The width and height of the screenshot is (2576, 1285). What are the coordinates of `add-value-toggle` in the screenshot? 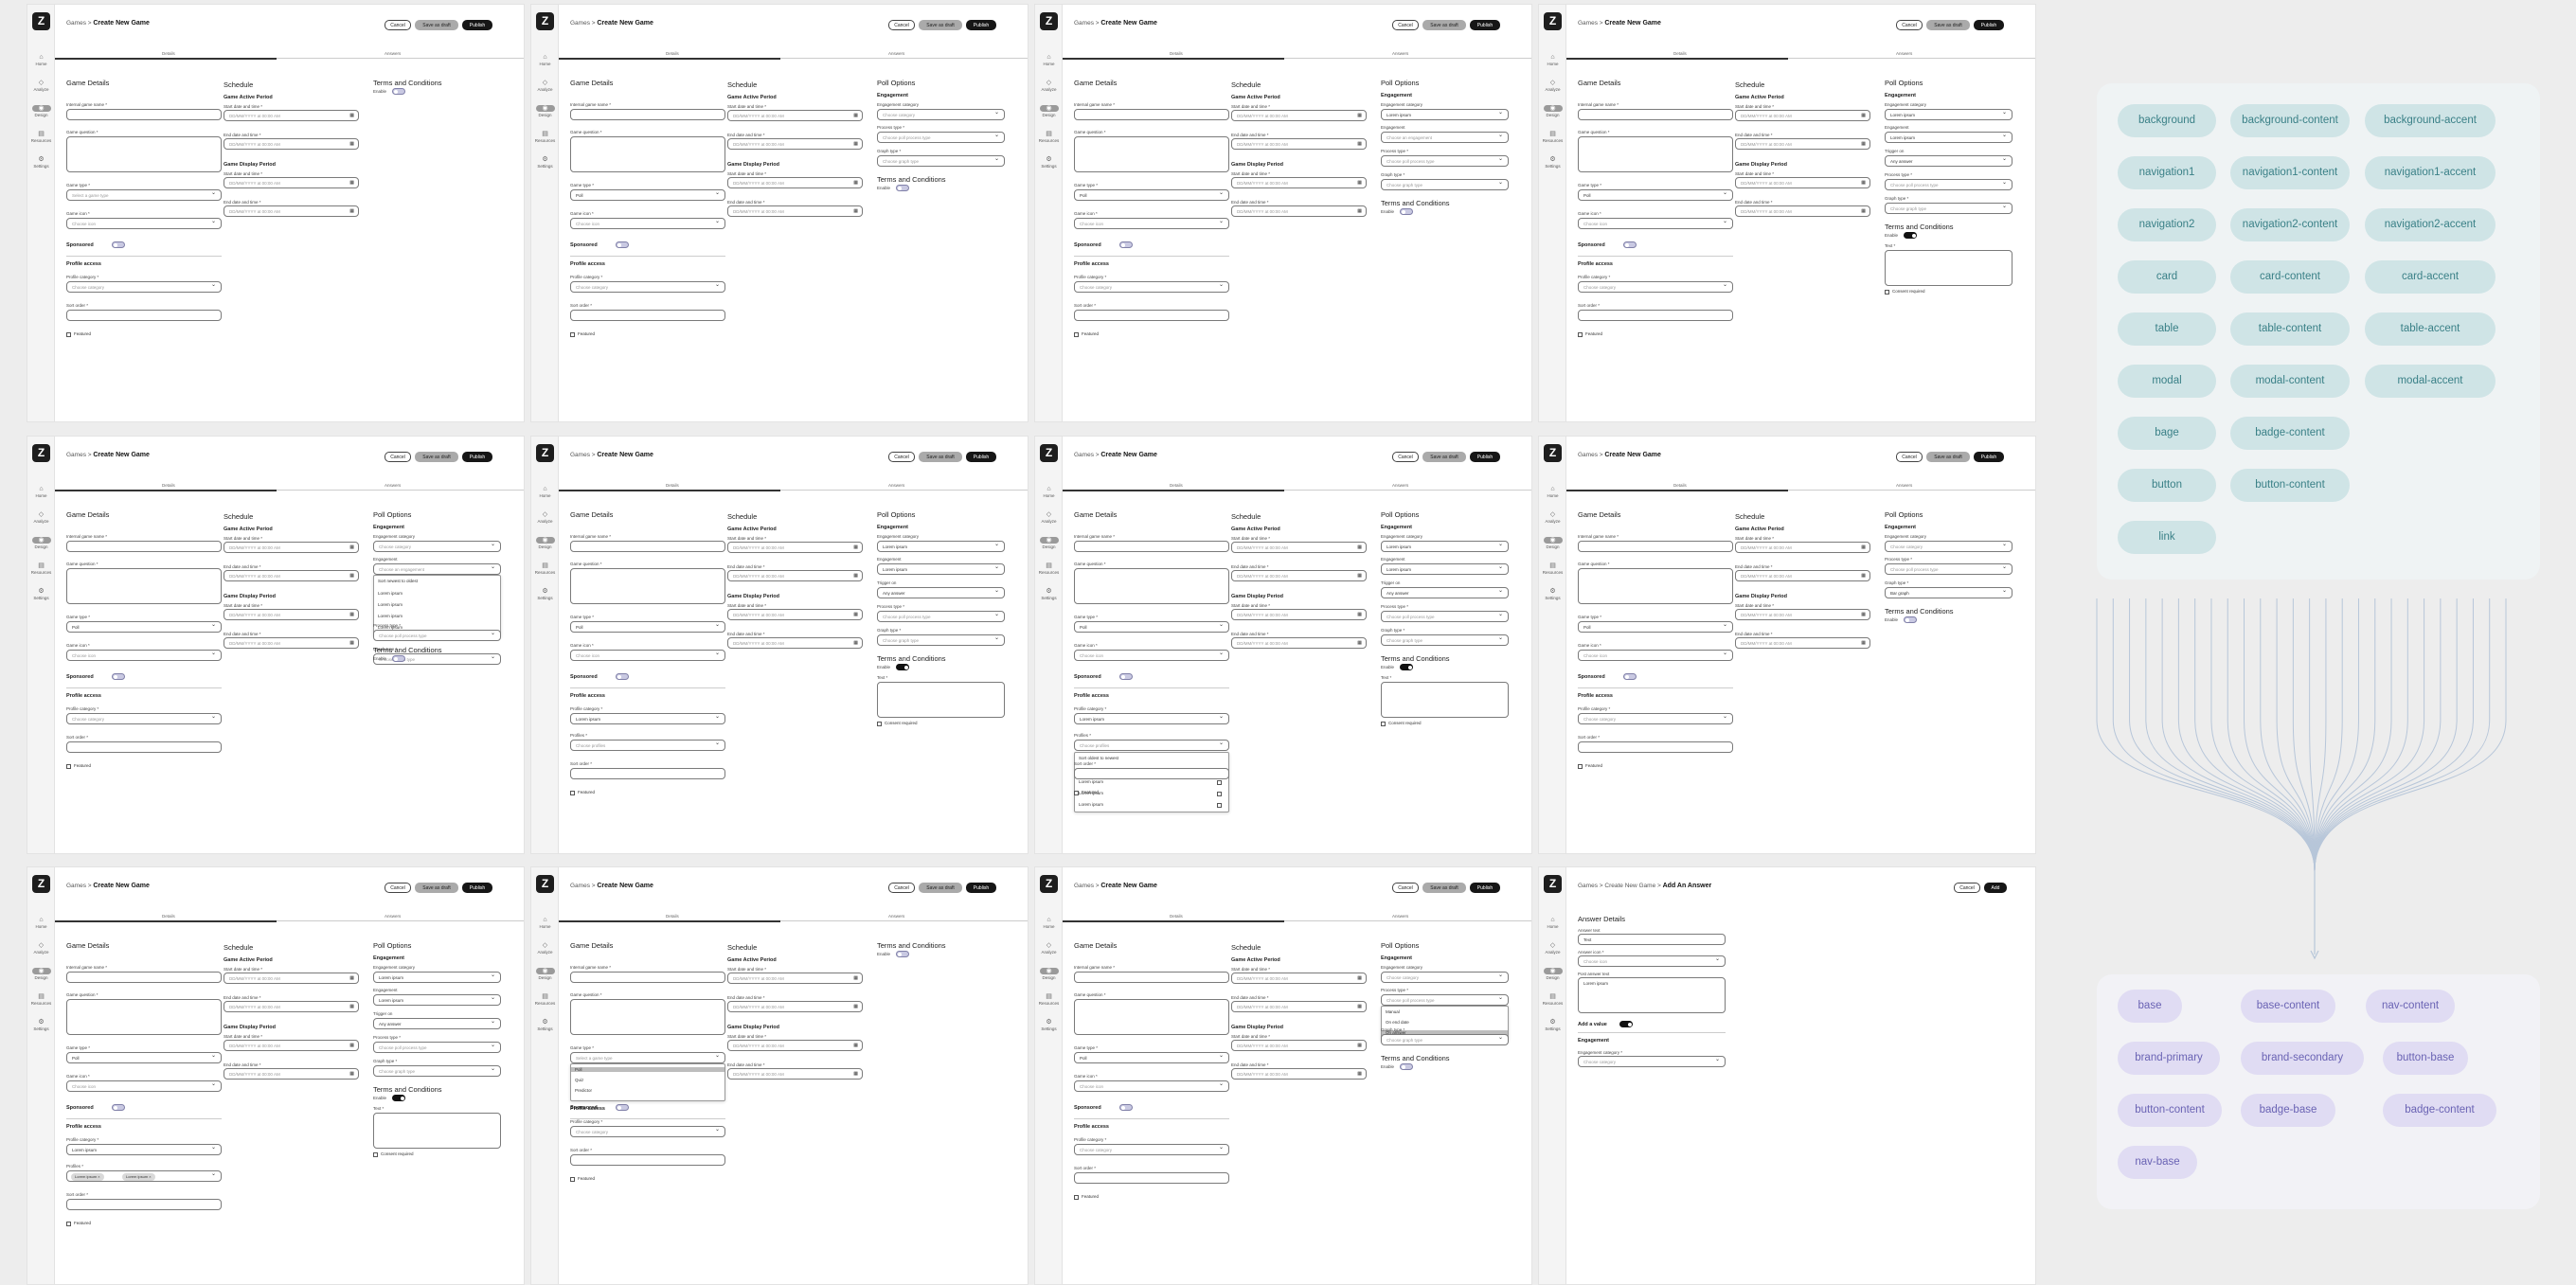 It's located at (1626, 1024).